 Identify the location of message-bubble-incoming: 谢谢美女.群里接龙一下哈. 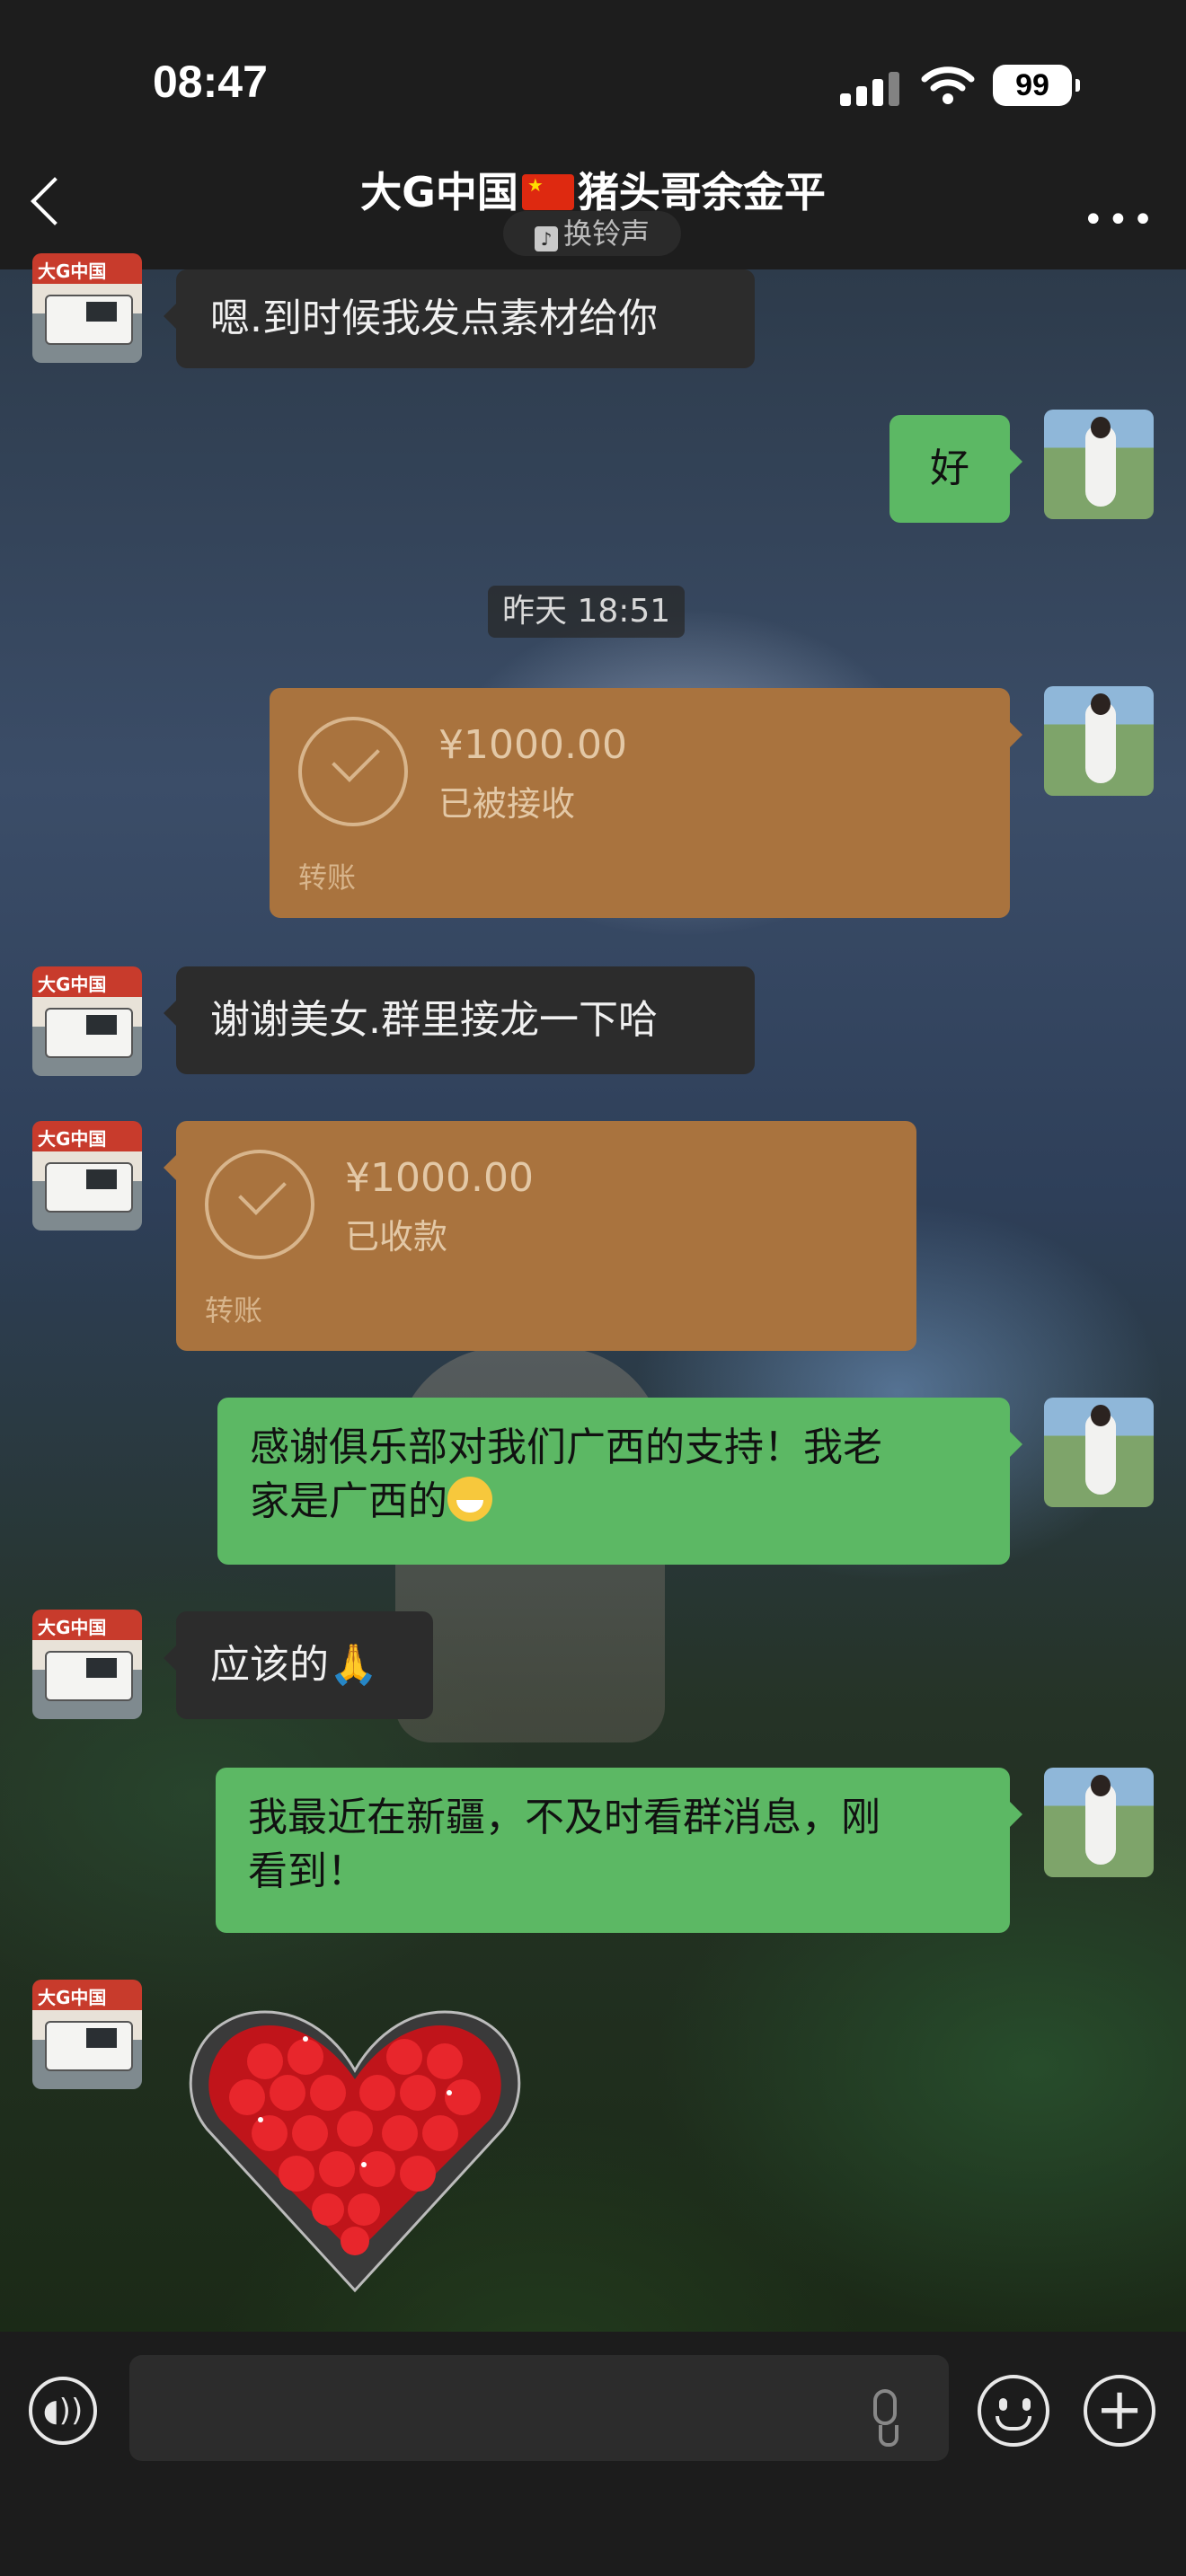
(459, 1020).